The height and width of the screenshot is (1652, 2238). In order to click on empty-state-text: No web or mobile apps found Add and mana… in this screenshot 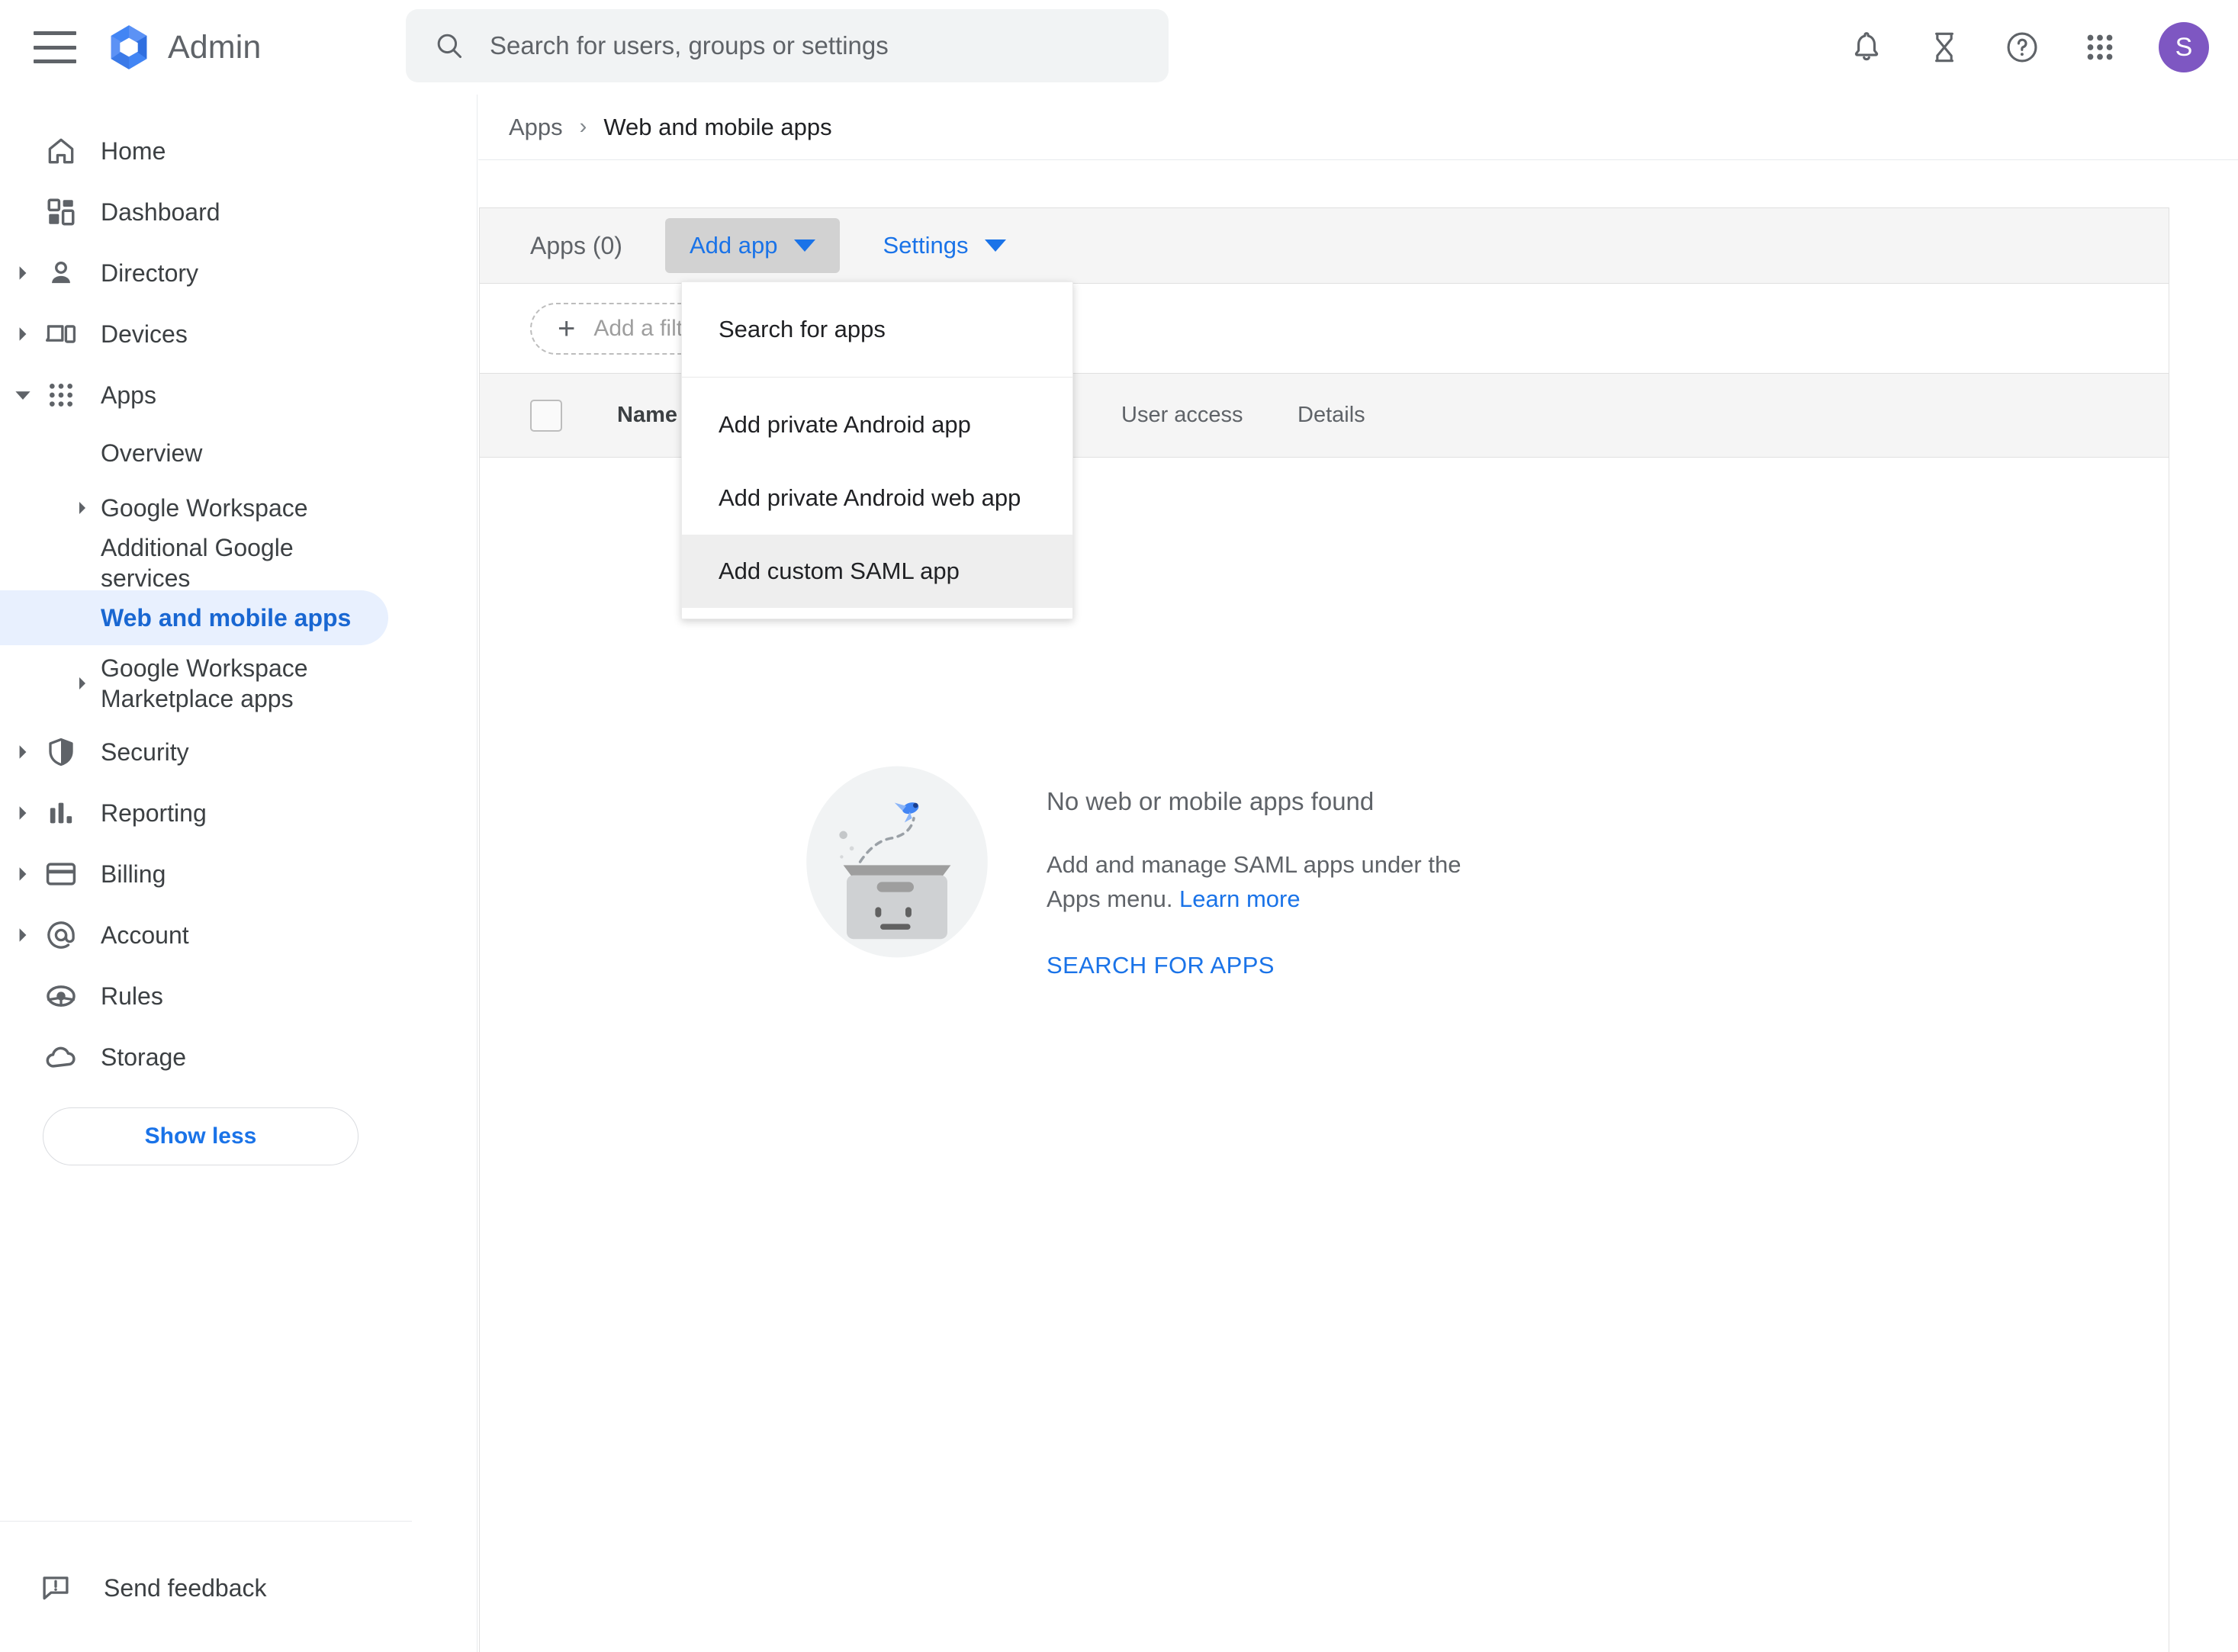, I will do `click(1268, 870)`.